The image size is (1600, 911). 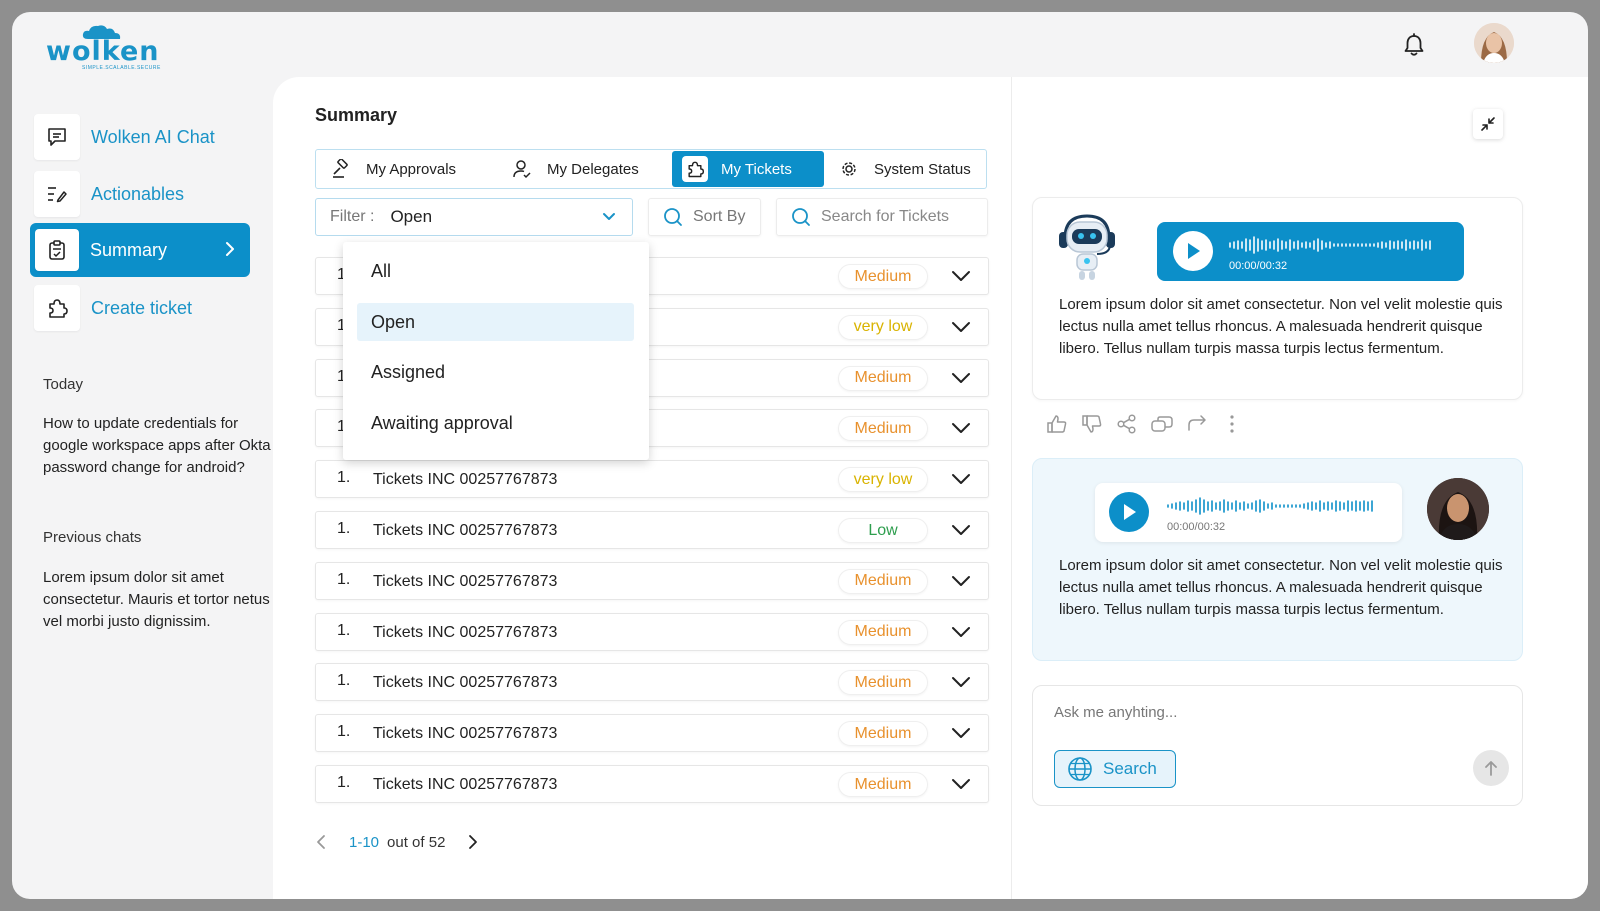 I want to click on like-button, so click(x=1057, y=424).